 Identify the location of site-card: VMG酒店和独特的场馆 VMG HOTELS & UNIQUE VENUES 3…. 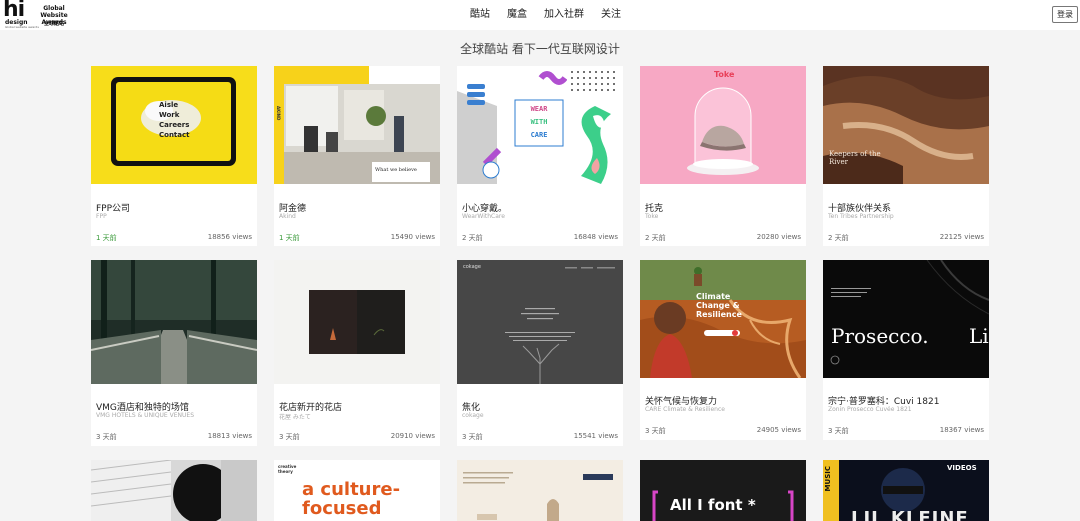
(174, 353).